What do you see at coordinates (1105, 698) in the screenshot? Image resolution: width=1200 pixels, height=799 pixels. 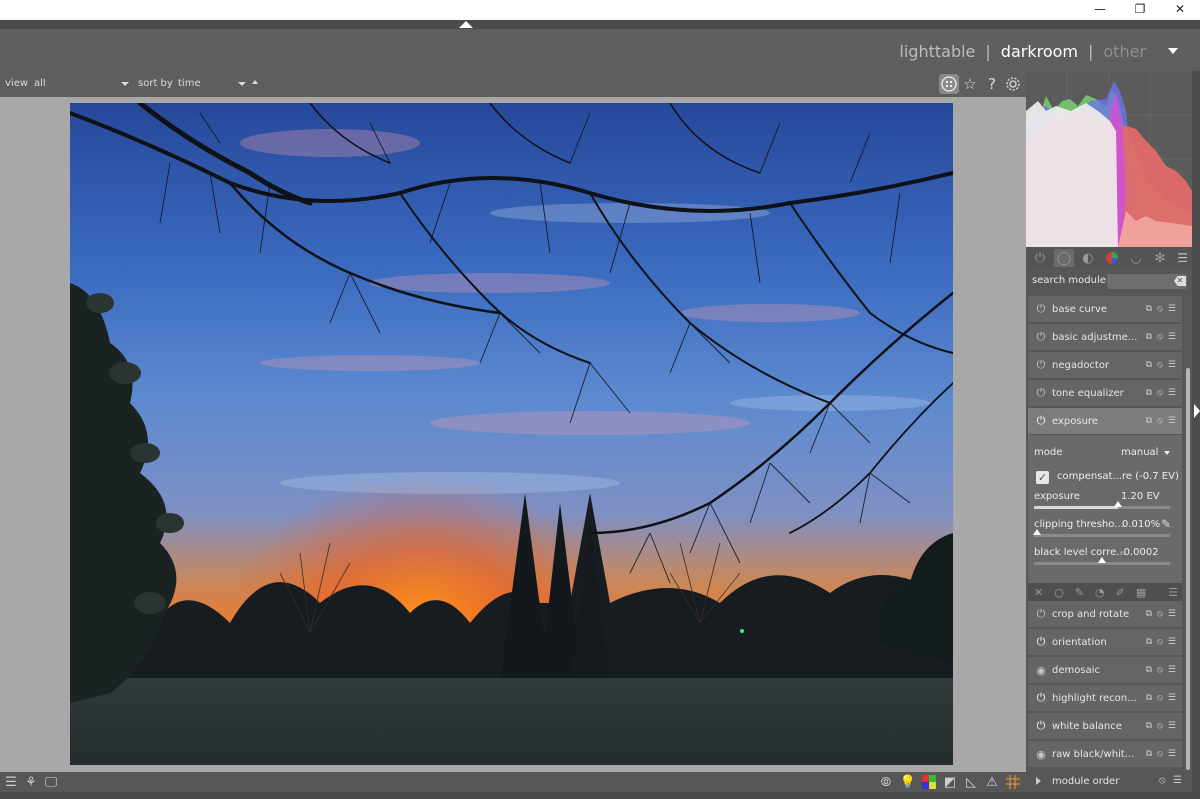 I see `module-highlight-reconstruction: ⏻ highlight recon... ⧉ ⦸ ☰` at bounding box center [1105, 698].